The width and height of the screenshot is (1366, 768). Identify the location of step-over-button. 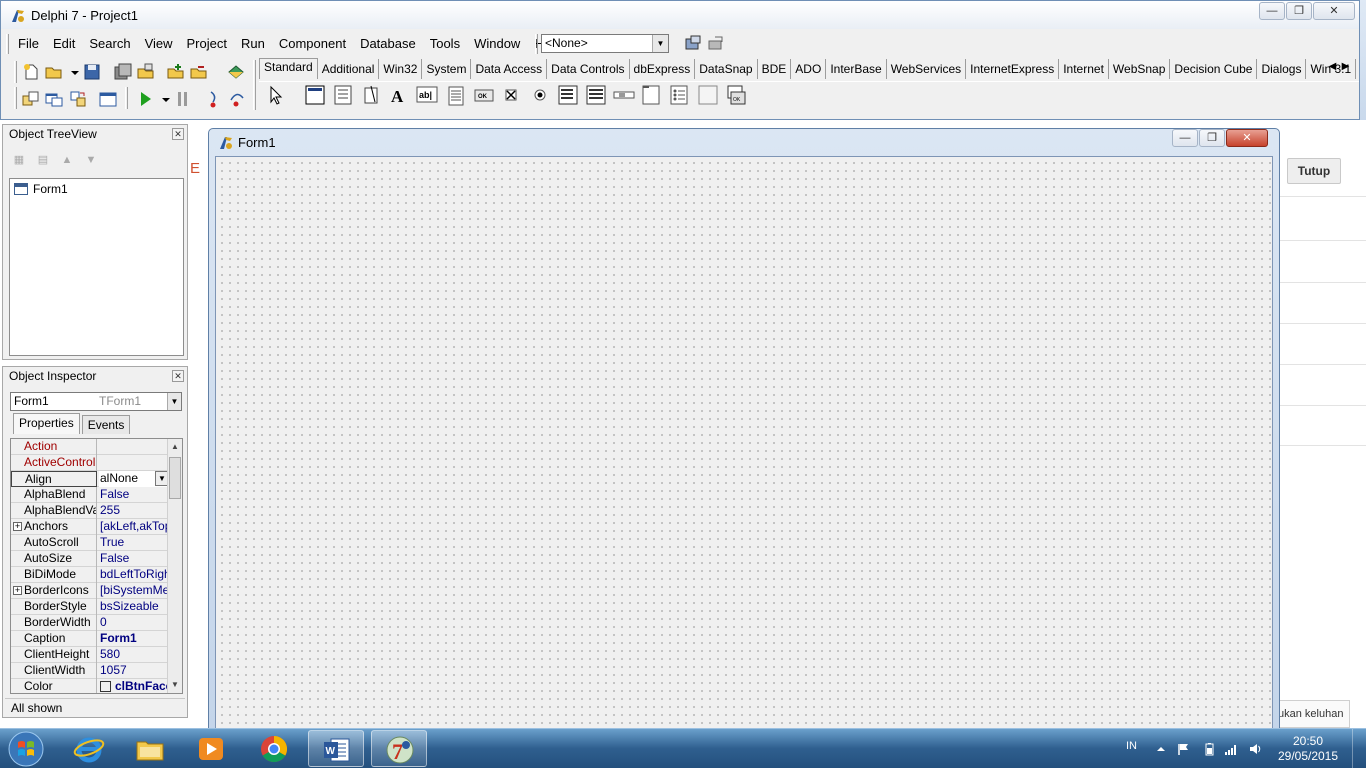
(237, 99).